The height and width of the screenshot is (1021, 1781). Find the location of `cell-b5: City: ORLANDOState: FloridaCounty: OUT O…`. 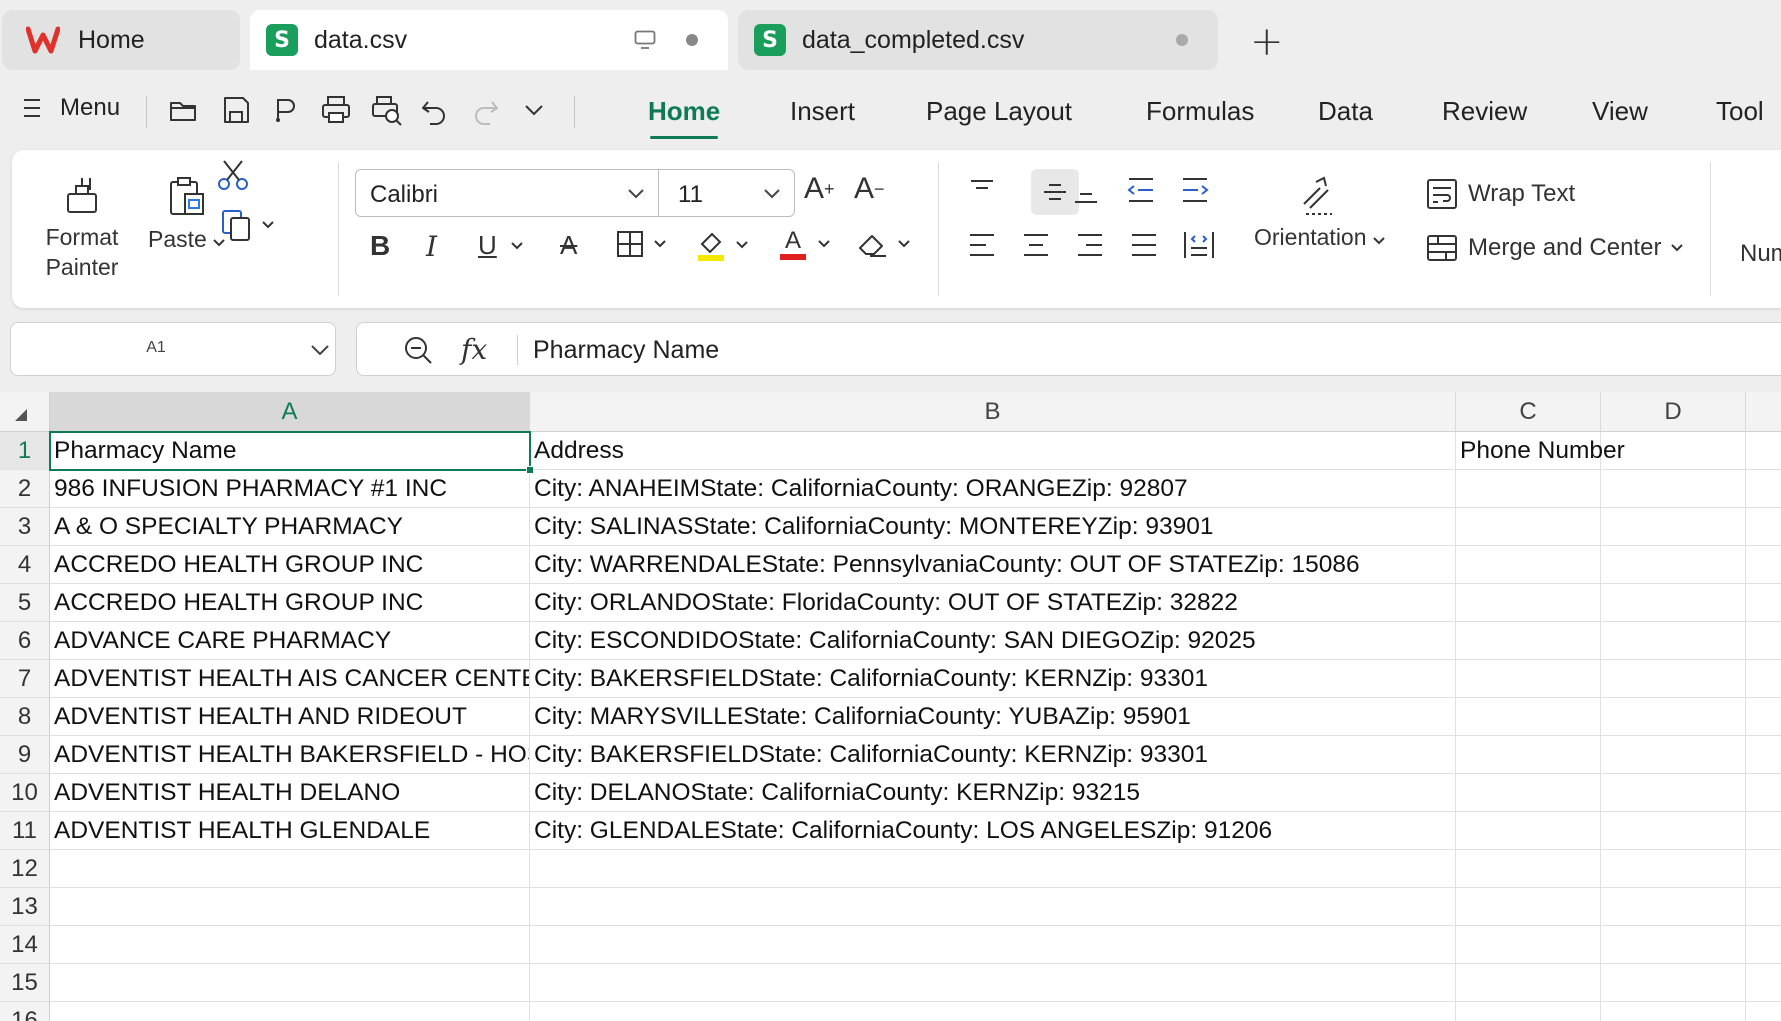

cell-b5: City: ORLANDOState: FloridaCounty: OUT O… is located at coordinates (993, 603).